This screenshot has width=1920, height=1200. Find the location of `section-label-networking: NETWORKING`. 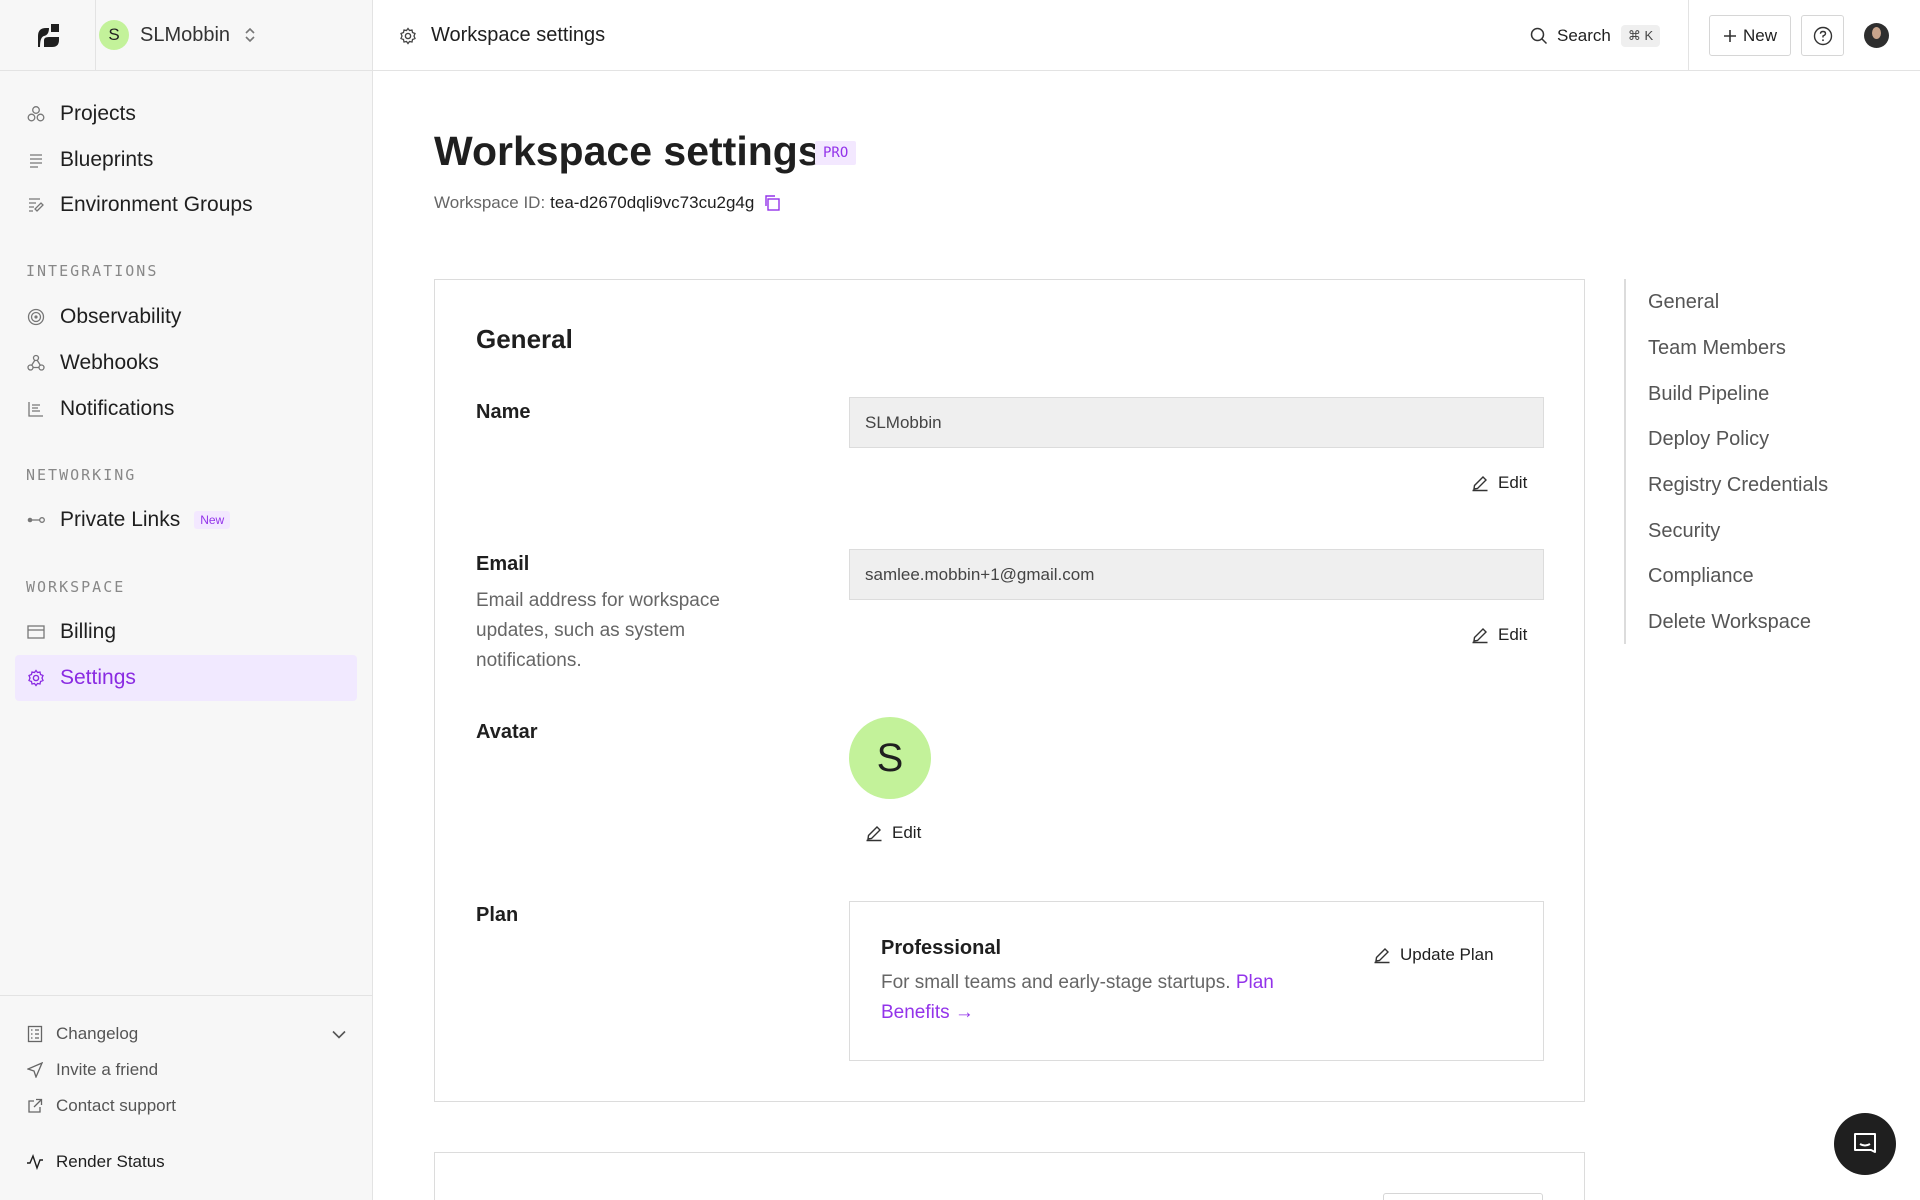

section-label-networking: NETWORKING is located at coordinates (81, 475).